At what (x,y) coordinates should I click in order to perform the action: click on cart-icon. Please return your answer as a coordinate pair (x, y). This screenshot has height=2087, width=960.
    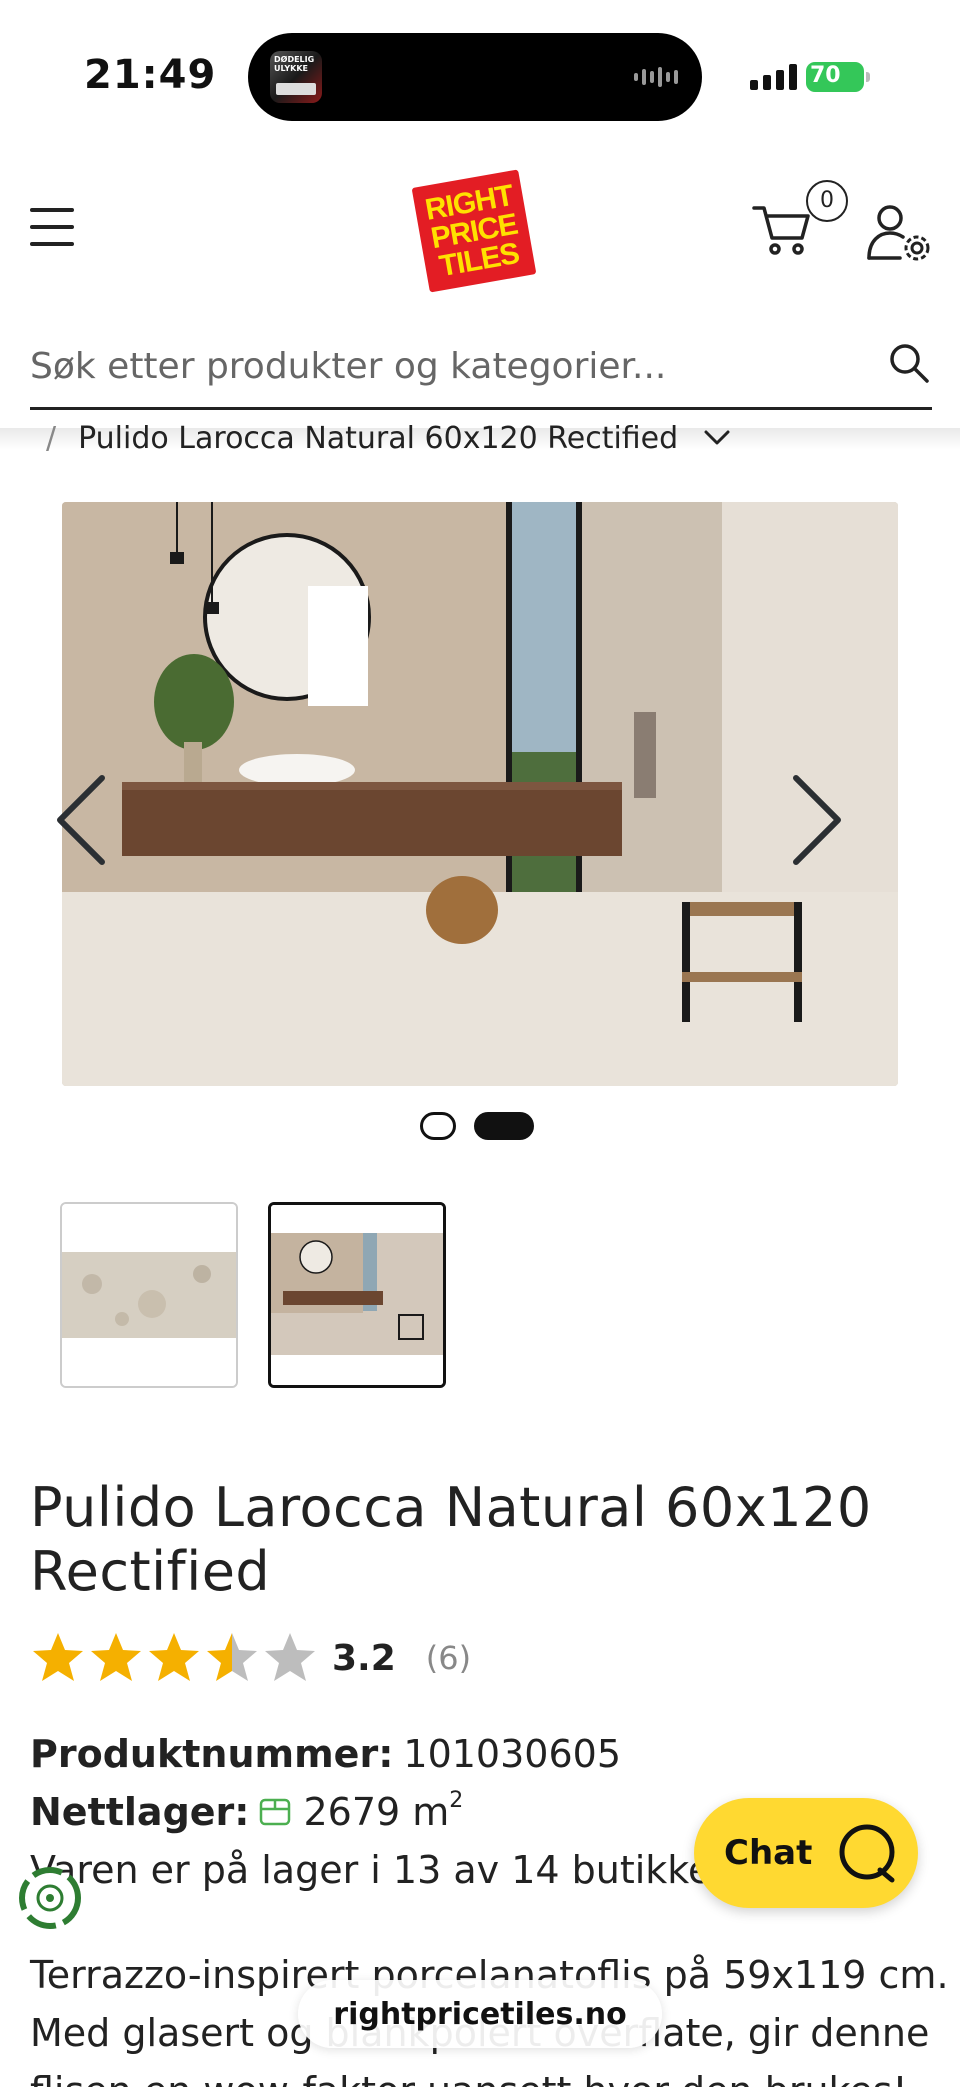
    Looking at the image, I should click on (782, 228).